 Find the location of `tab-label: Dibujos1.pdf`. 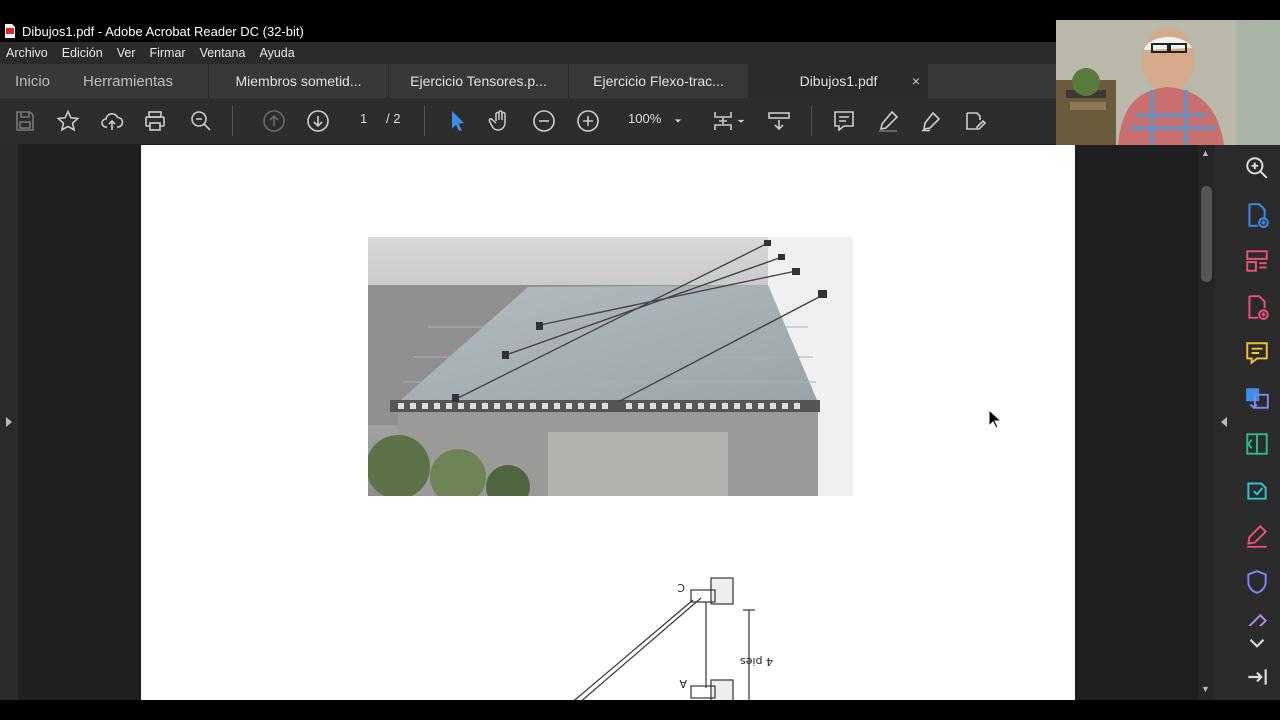

tab-label: Dibujos1.pdf is located at coordinates (838, 81).